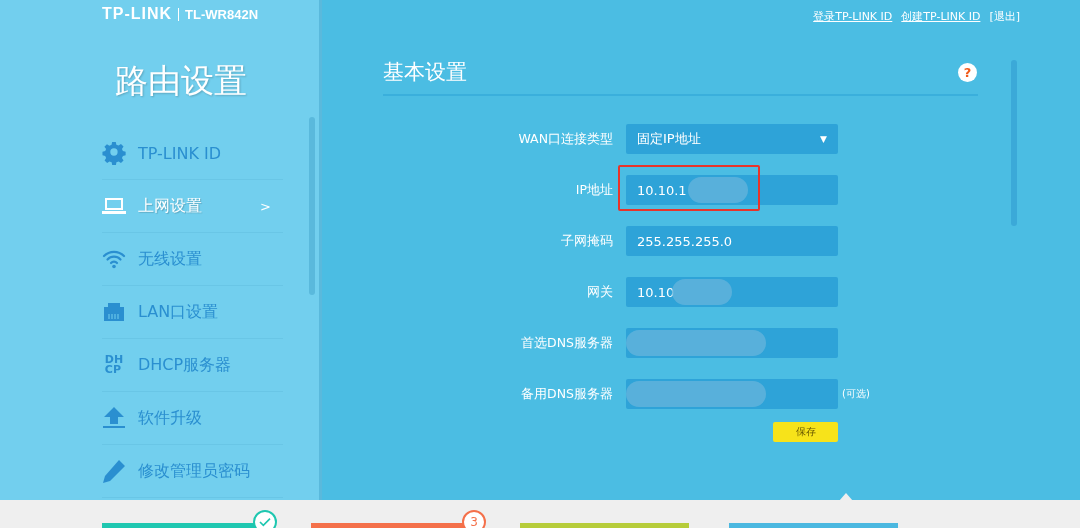  Describe the element at coordinates (192, 365) in the screenshot. I see `sidebar-item: DH CP DHCP服务器` at that location.